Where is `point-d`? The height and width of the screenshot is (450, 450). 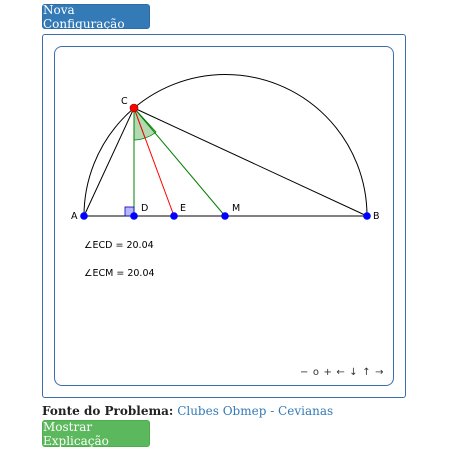
point-d is located at coordinates (134, 216).